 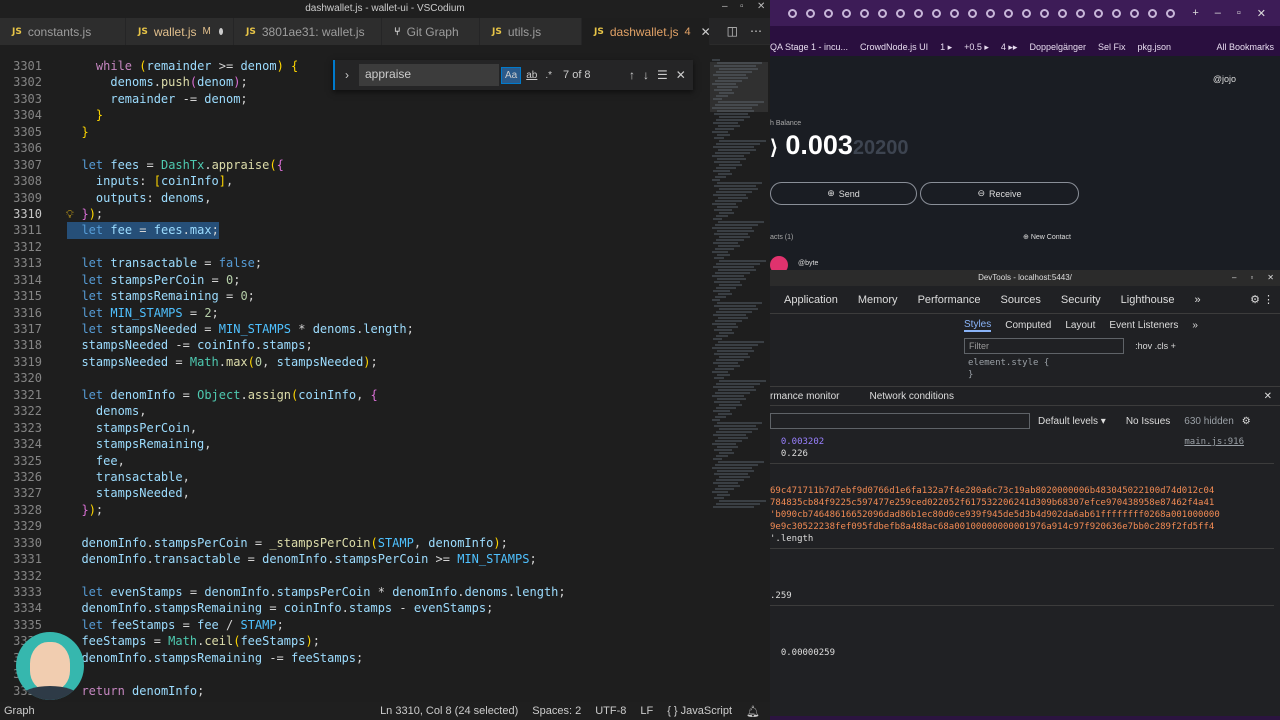 What do you see at coordinates (1234, 278) in the screenshot?
I see `dt-minimize-icon: –` at bounding box center [1234, 278].